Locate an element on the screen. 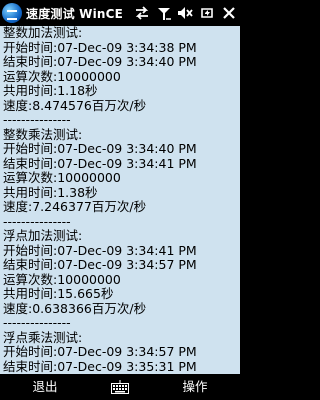 The width and height of the screenshot is (320, 400). actions-softkey: 操作 is located at coordinates (195, 387).